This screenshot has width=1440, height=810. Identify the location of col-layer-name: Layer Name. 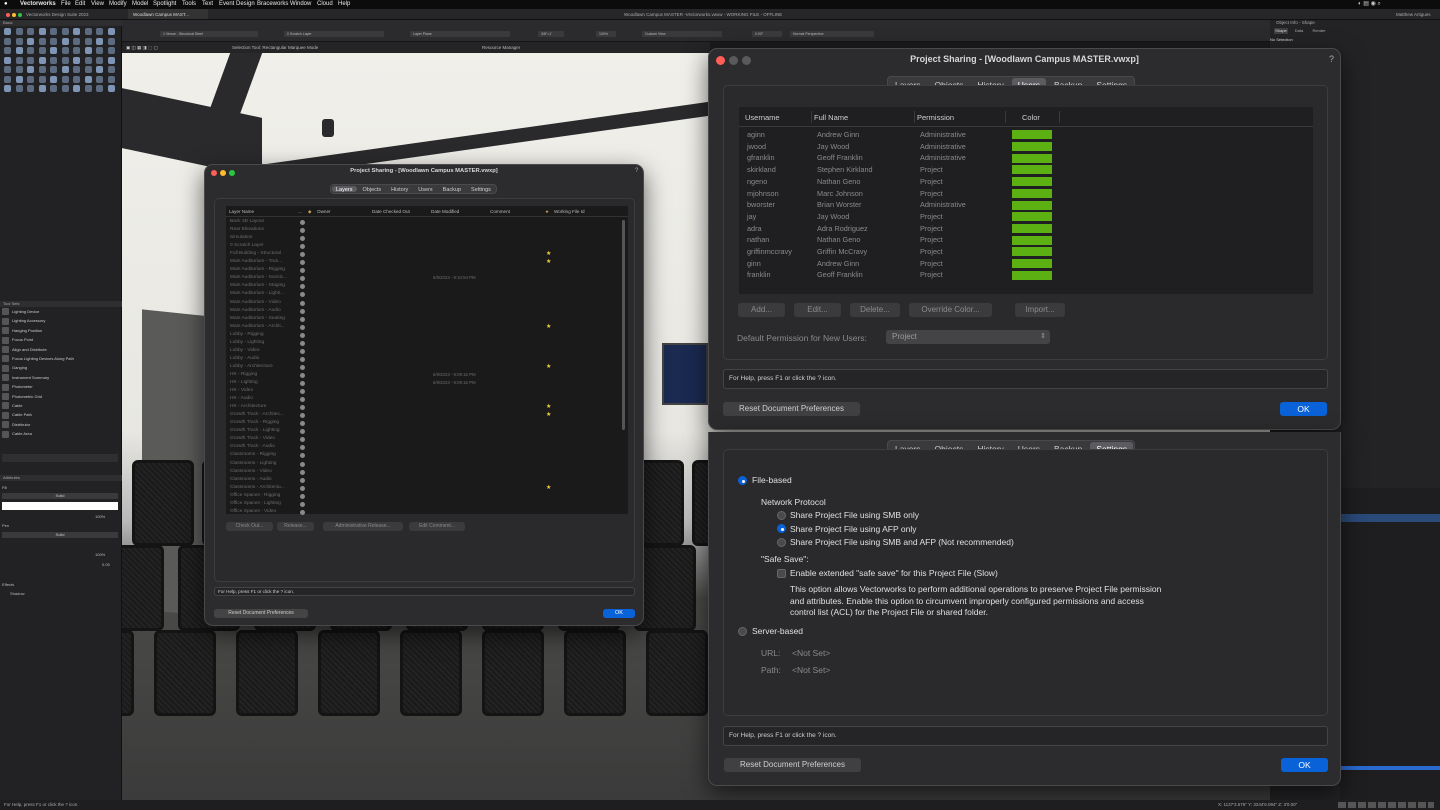
(241, 211).